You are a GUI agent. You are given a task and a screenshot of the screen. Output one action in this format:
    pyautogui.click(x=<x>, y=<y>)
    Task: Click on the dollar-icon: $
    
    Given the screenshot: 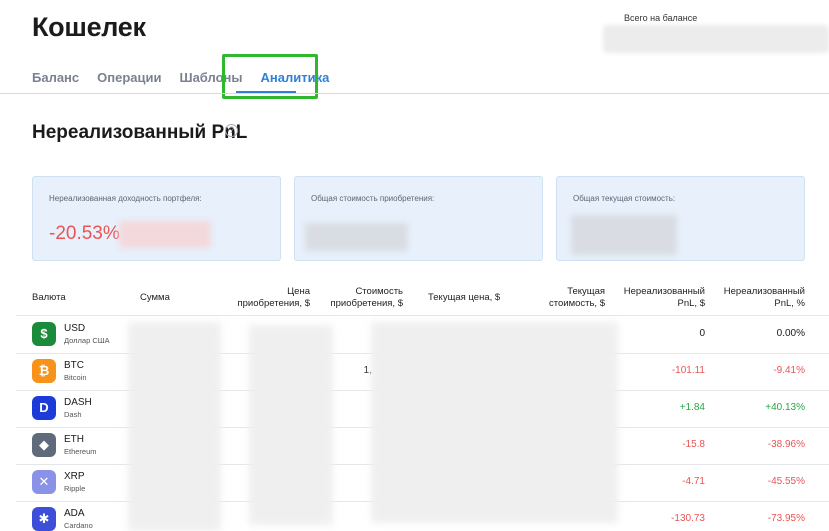 What is the action you would take?
    pyautogui.click(x=44, y=334)
    